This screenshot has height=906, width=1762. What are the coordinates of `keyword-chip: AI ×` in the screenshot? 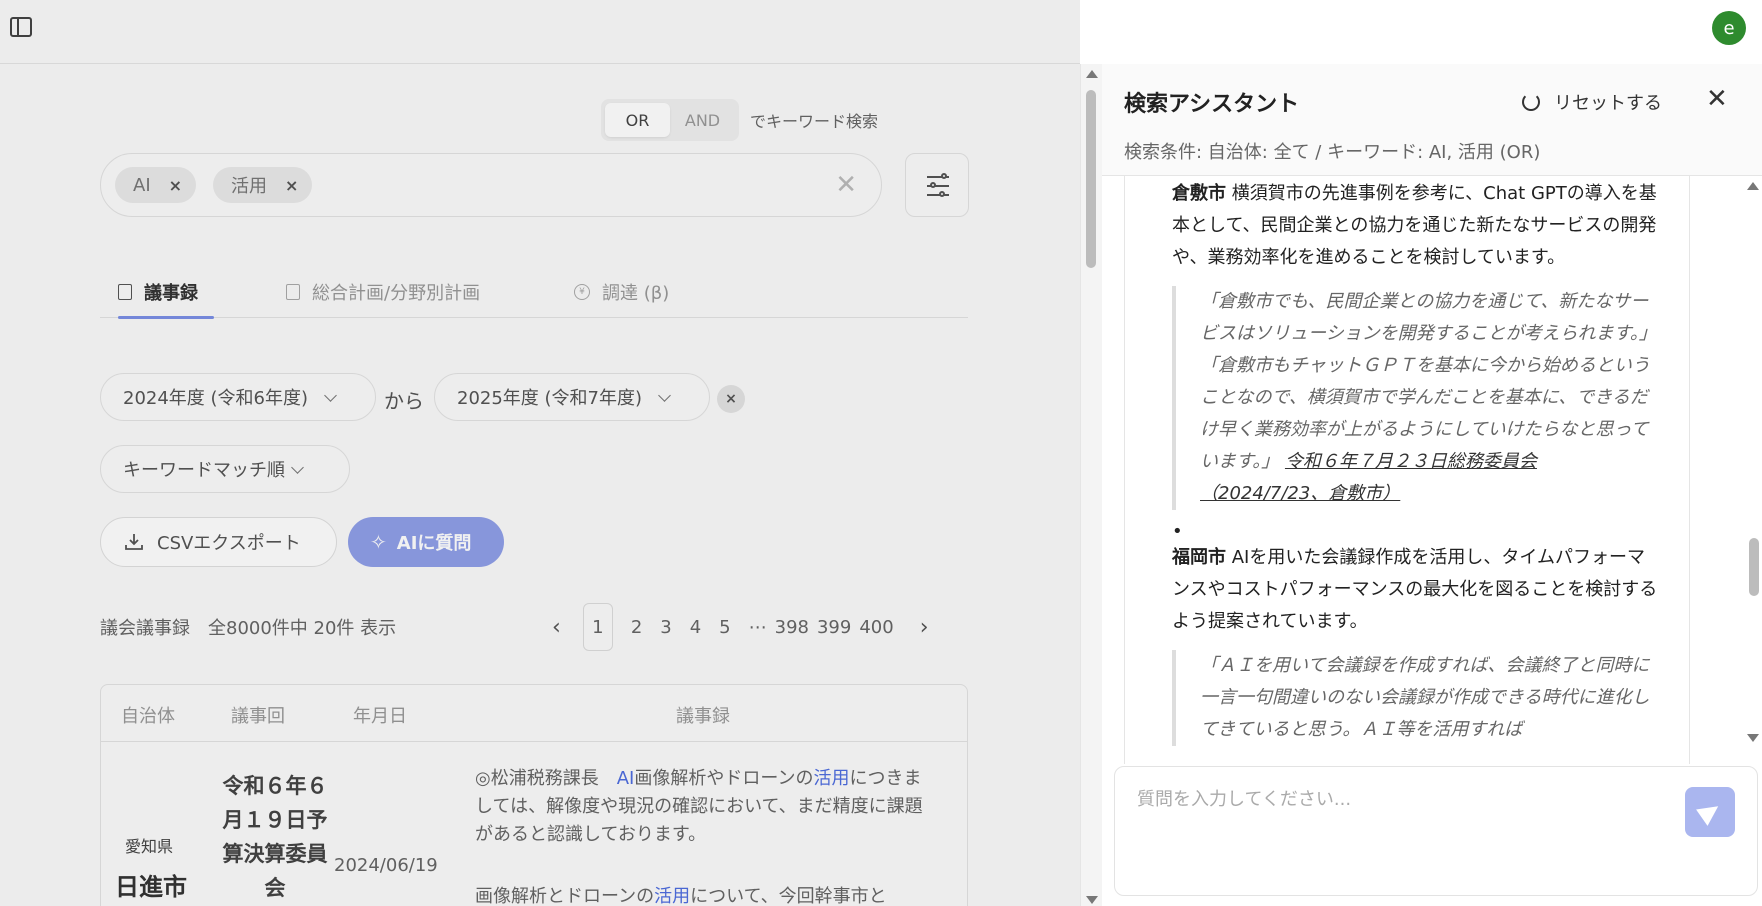 It's located at (156, 185).